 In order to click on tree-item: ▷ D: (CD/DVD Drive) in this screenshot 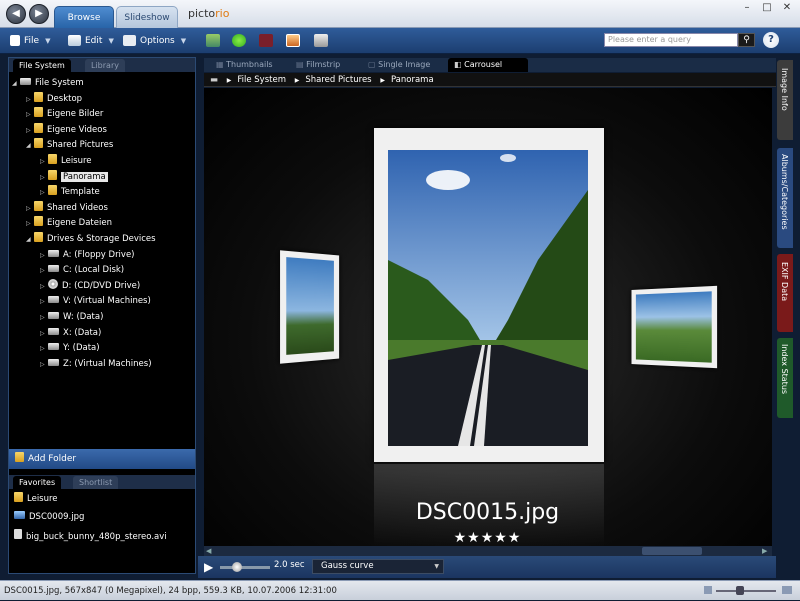, I will do `click(90, 286)`.